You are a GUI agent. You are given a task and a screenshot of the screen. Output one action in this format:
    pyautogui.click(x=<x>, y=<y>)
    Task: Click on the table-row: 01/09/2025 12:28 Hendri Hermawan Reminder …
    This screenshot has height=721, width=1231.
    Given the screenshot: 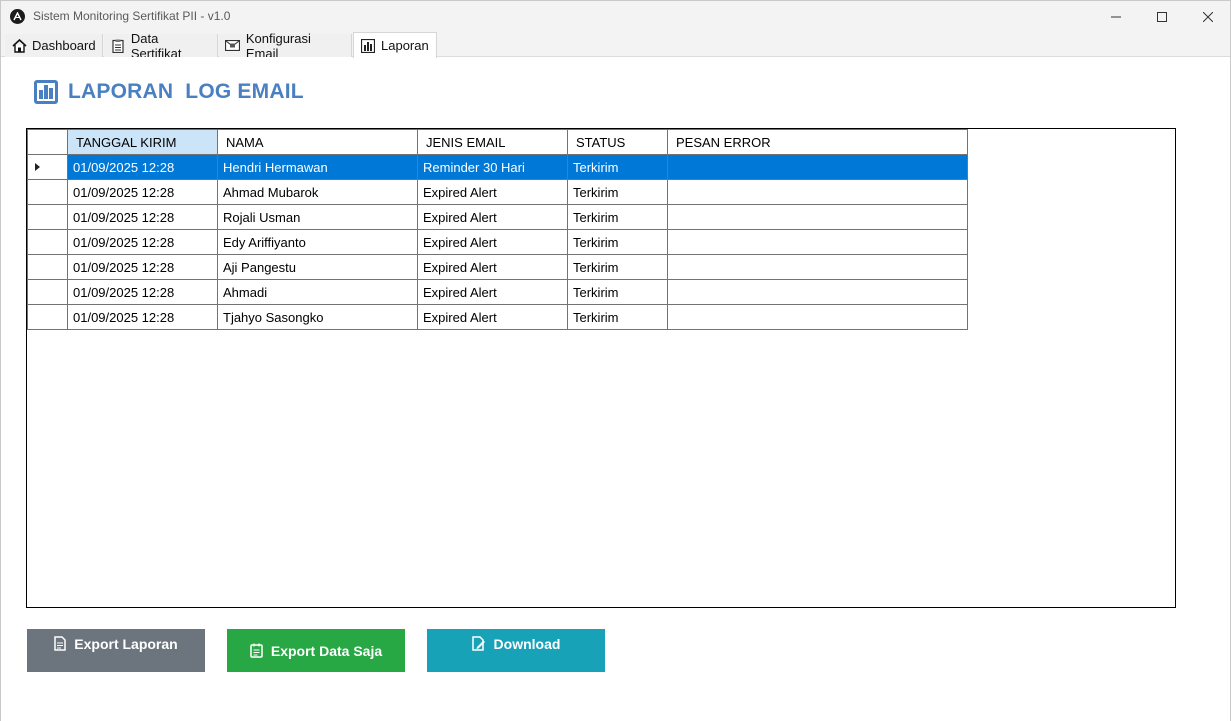 What is the action you would take?
    pyautogui.click(x=497, y=167)
    